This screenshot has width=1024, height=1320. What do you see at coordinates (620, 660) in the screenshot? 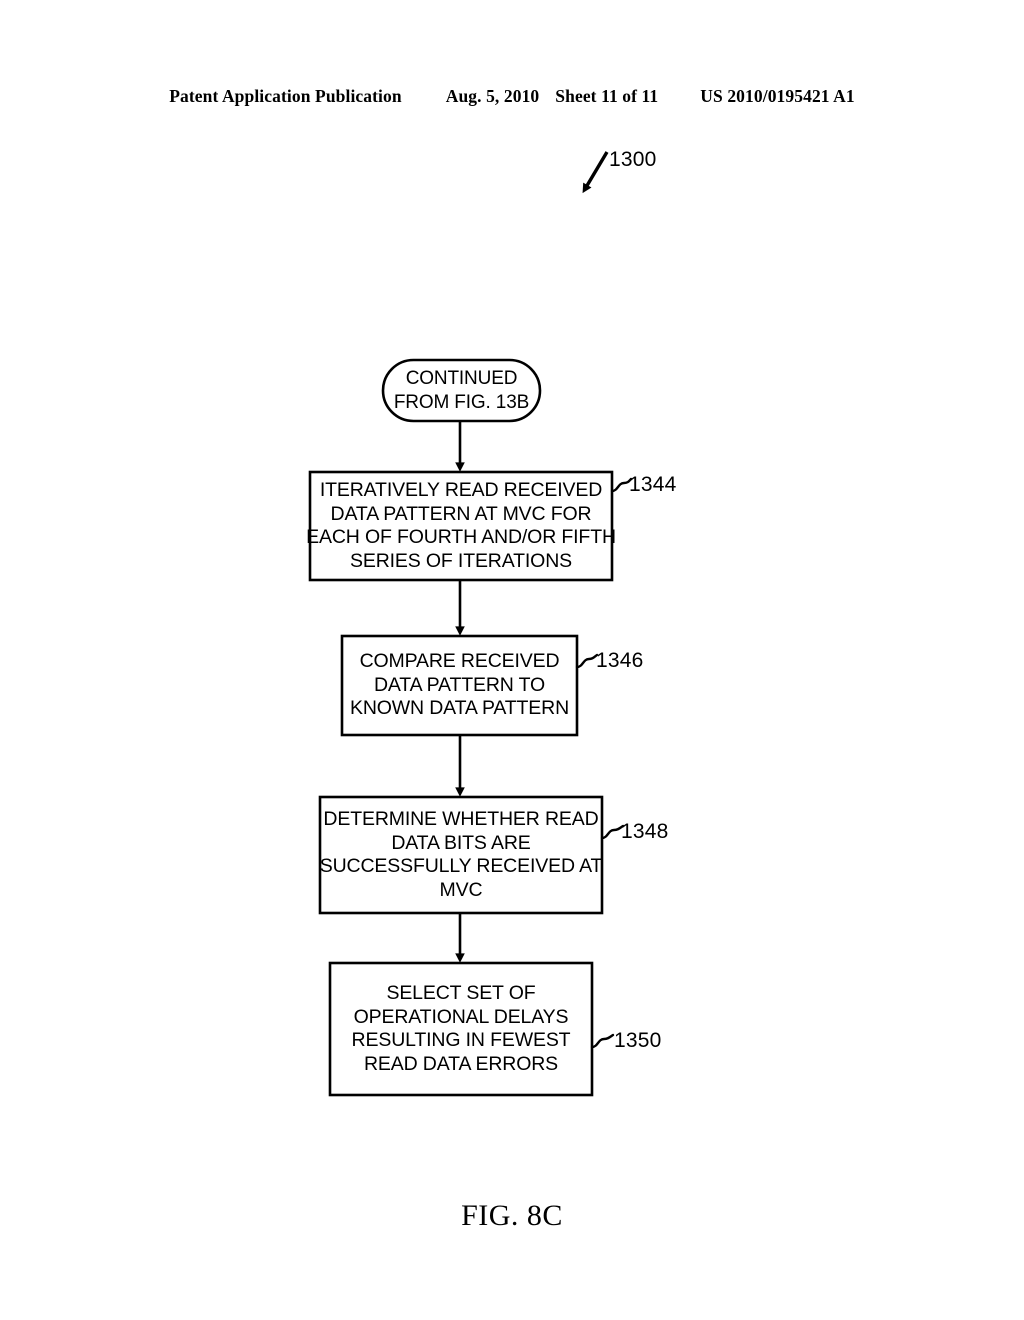
I see `reference-numeral-1346: 1346` at bounding box center [620, 660].